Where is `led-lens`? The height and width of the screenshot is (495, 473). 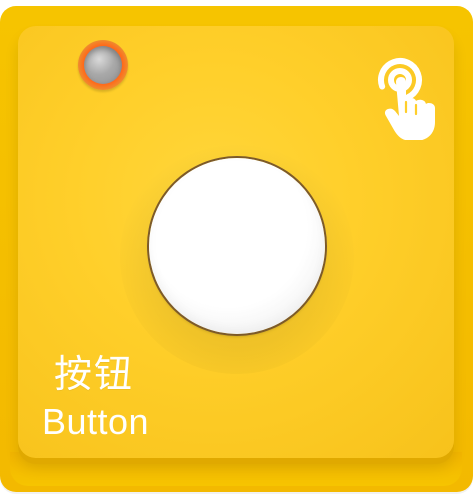 led-lens is located at coordinates (103, 65).